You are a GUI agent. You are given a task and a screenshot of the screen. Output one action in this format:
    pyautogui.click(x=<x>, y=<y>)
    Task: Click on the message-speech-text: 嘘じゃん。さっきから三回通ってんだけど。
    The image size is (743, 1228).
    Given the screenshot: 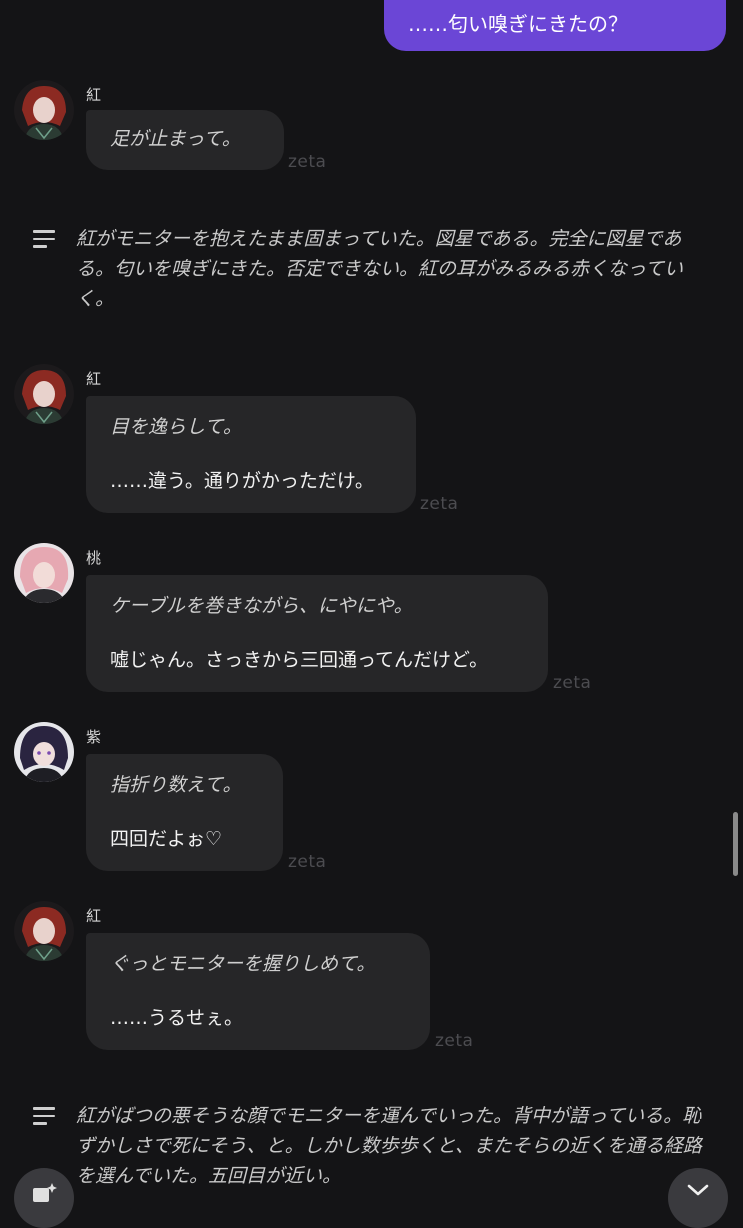 What is the action you would take?
    pyautogui.click(x=299, y=660)
    